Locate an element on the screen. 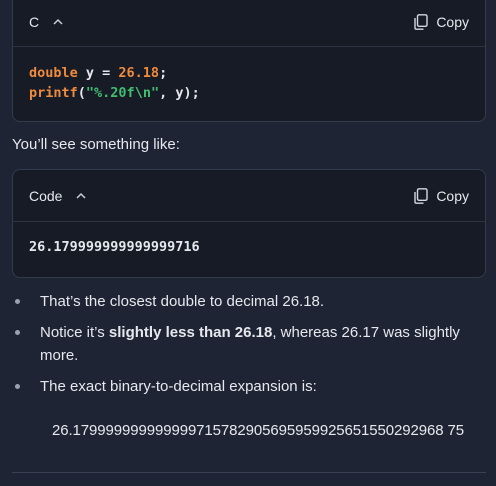  code-block-header: C Copy is located at coordinates (249, 23).